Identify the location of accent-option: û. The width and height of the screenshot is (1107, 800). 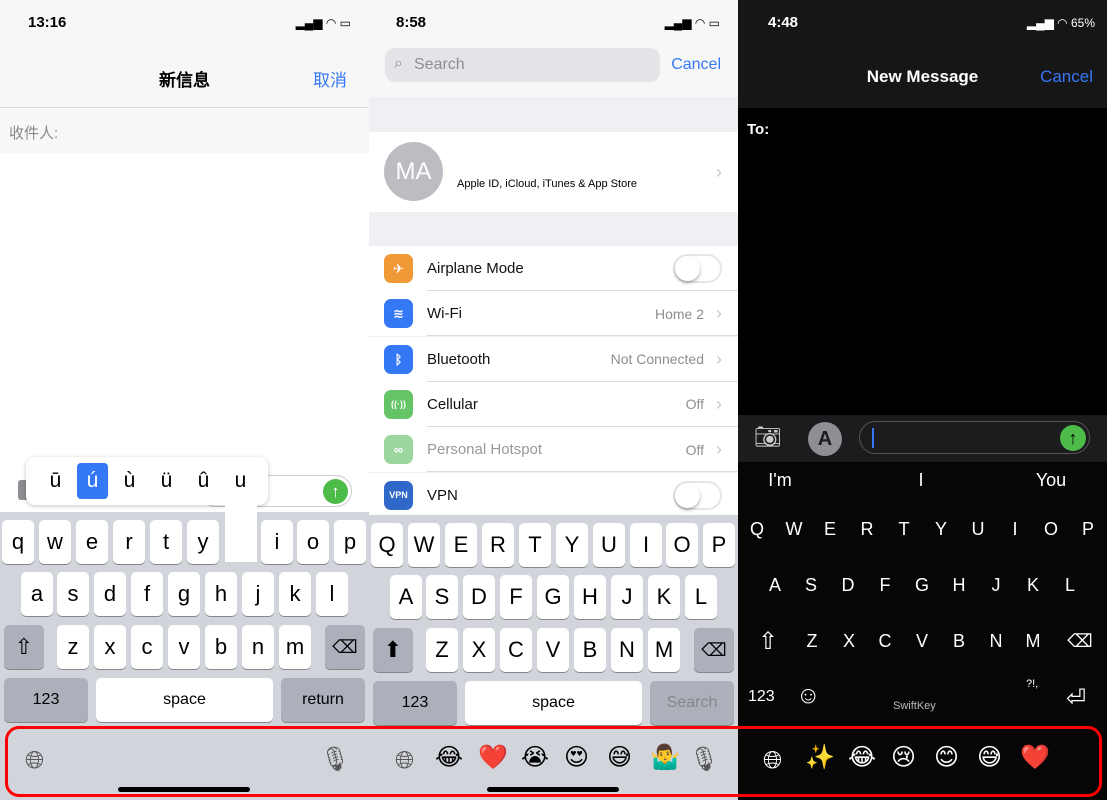
(203, 481).